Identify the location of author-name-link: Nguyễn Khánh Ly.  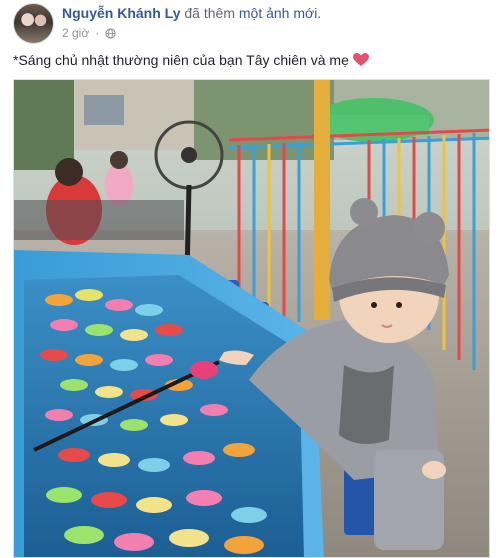
(121, 13).